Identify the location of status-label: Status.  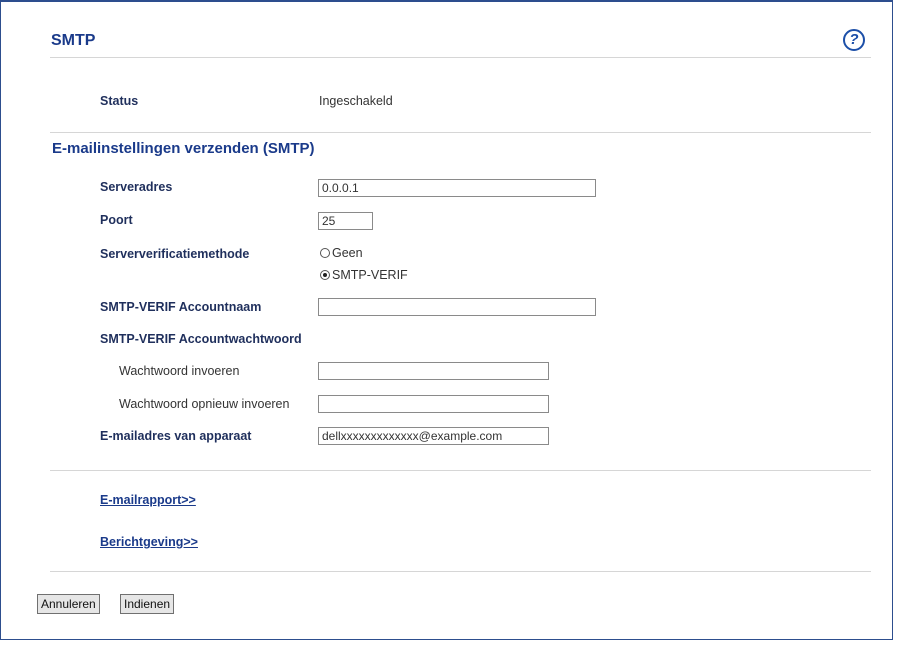
(119, 101).